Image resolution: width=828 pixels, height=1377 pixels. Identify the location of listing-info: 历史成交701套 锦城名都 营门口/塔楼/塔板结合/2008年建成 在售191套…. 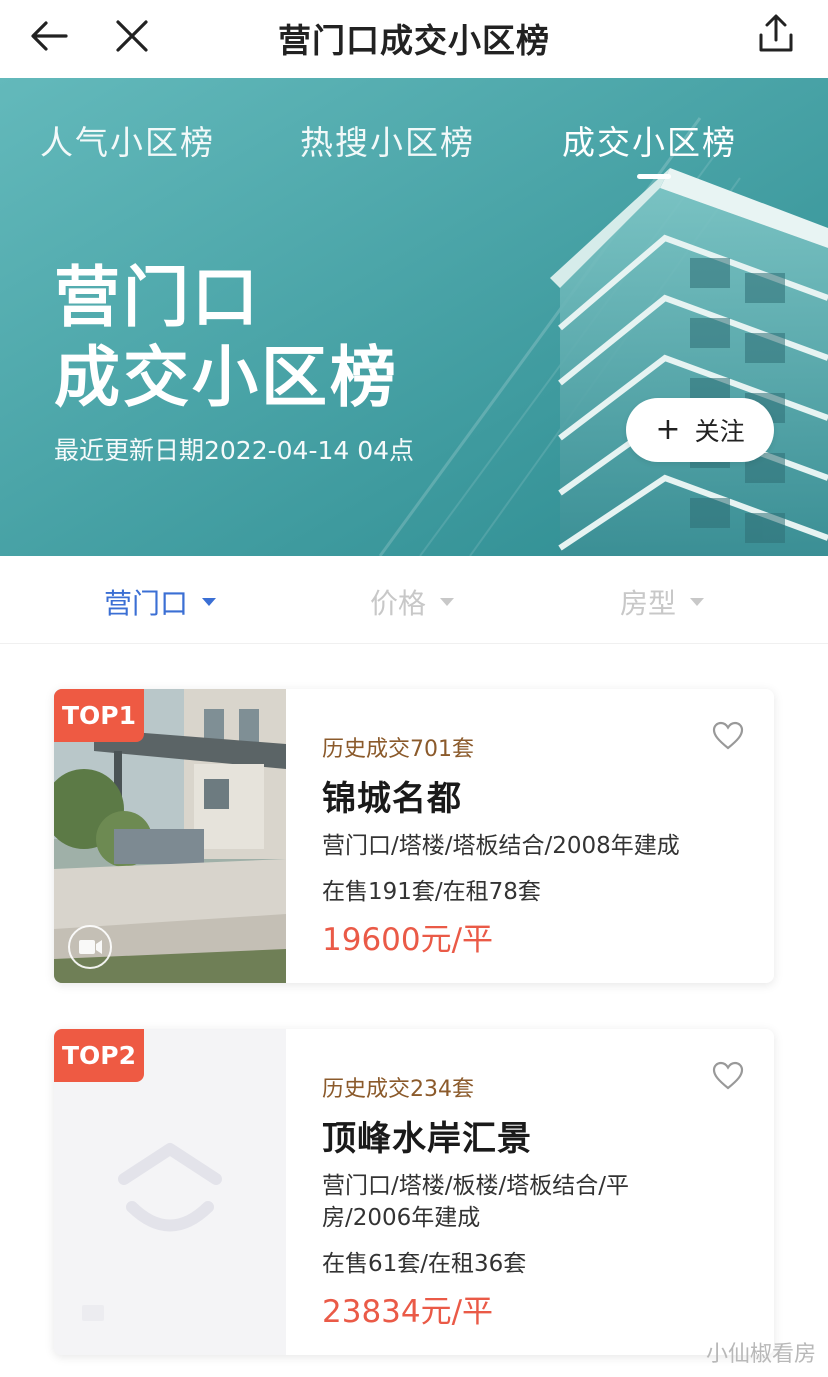
(538, 845).